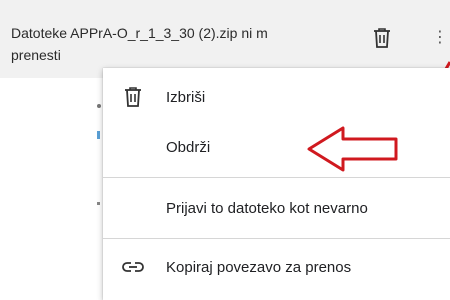 Image resolution: width=450 pixels, height=300 pixels. I want to click on download-status-line-2: prenesti, so click(36, 55).